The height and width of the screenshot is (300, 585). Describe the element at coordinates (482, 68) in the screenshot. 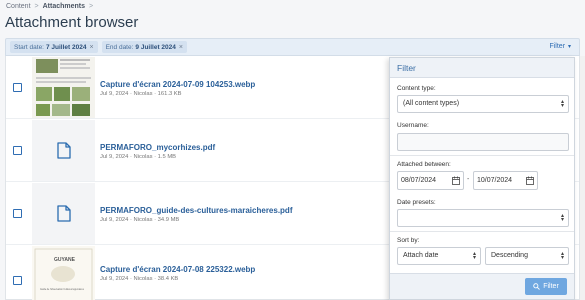

I see `filter-panel-title: Filter` at that location.